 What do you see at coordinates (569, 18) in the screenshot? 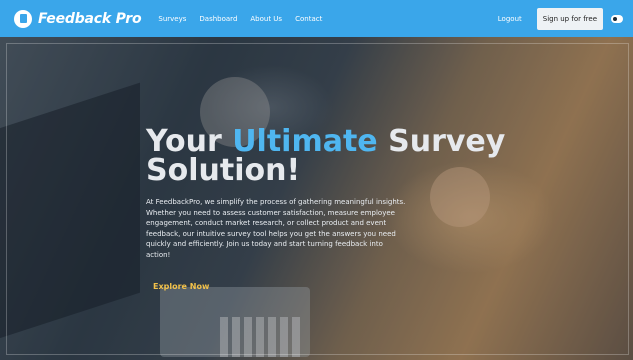
I see `signup-button: Sign up for free` at bounding box center [569, 18].